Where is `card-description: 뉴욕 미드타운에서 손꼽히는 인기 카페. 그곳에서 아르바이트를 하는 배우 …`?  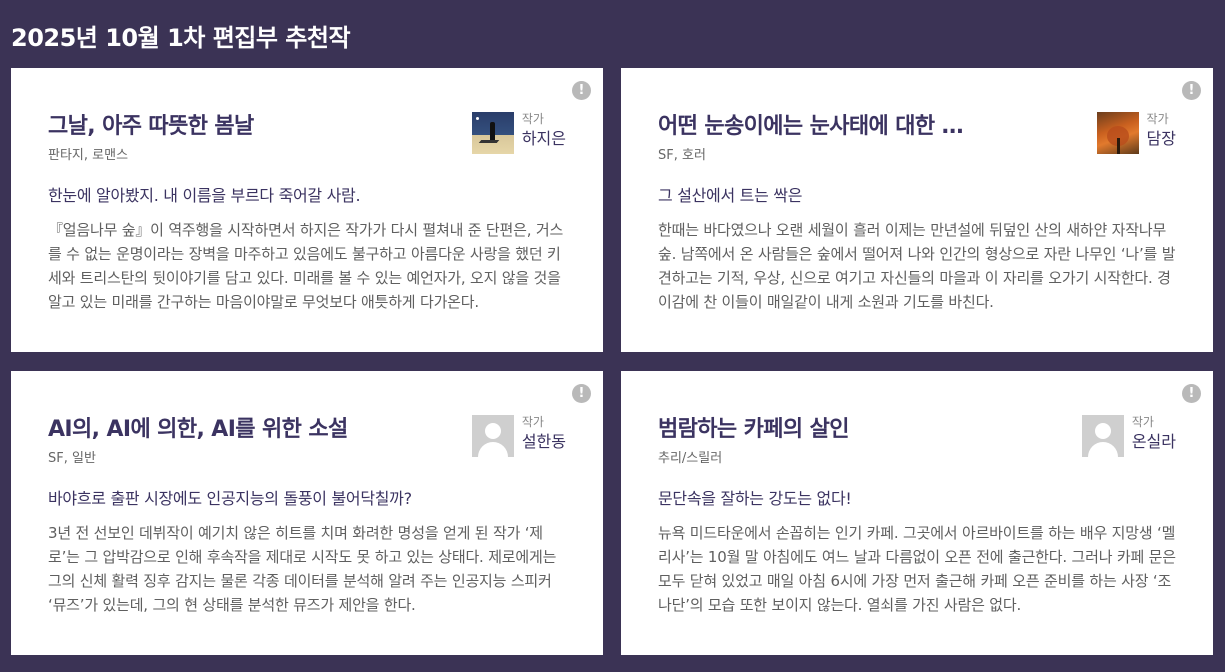
card-description: 뉴욕 미드타운에서 손꼽히는 인기 카페. 그곳에서 아르바이트를 하는 배우 … is located at coordinates (917, 569).